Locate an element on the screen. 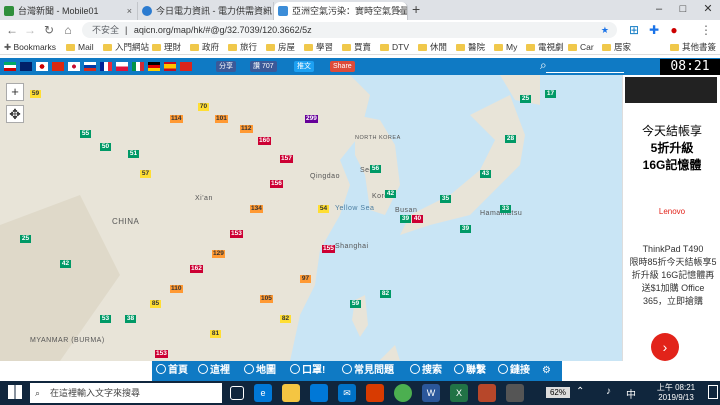  nav-mask: 口罩! is located at coordinates (307, 371).